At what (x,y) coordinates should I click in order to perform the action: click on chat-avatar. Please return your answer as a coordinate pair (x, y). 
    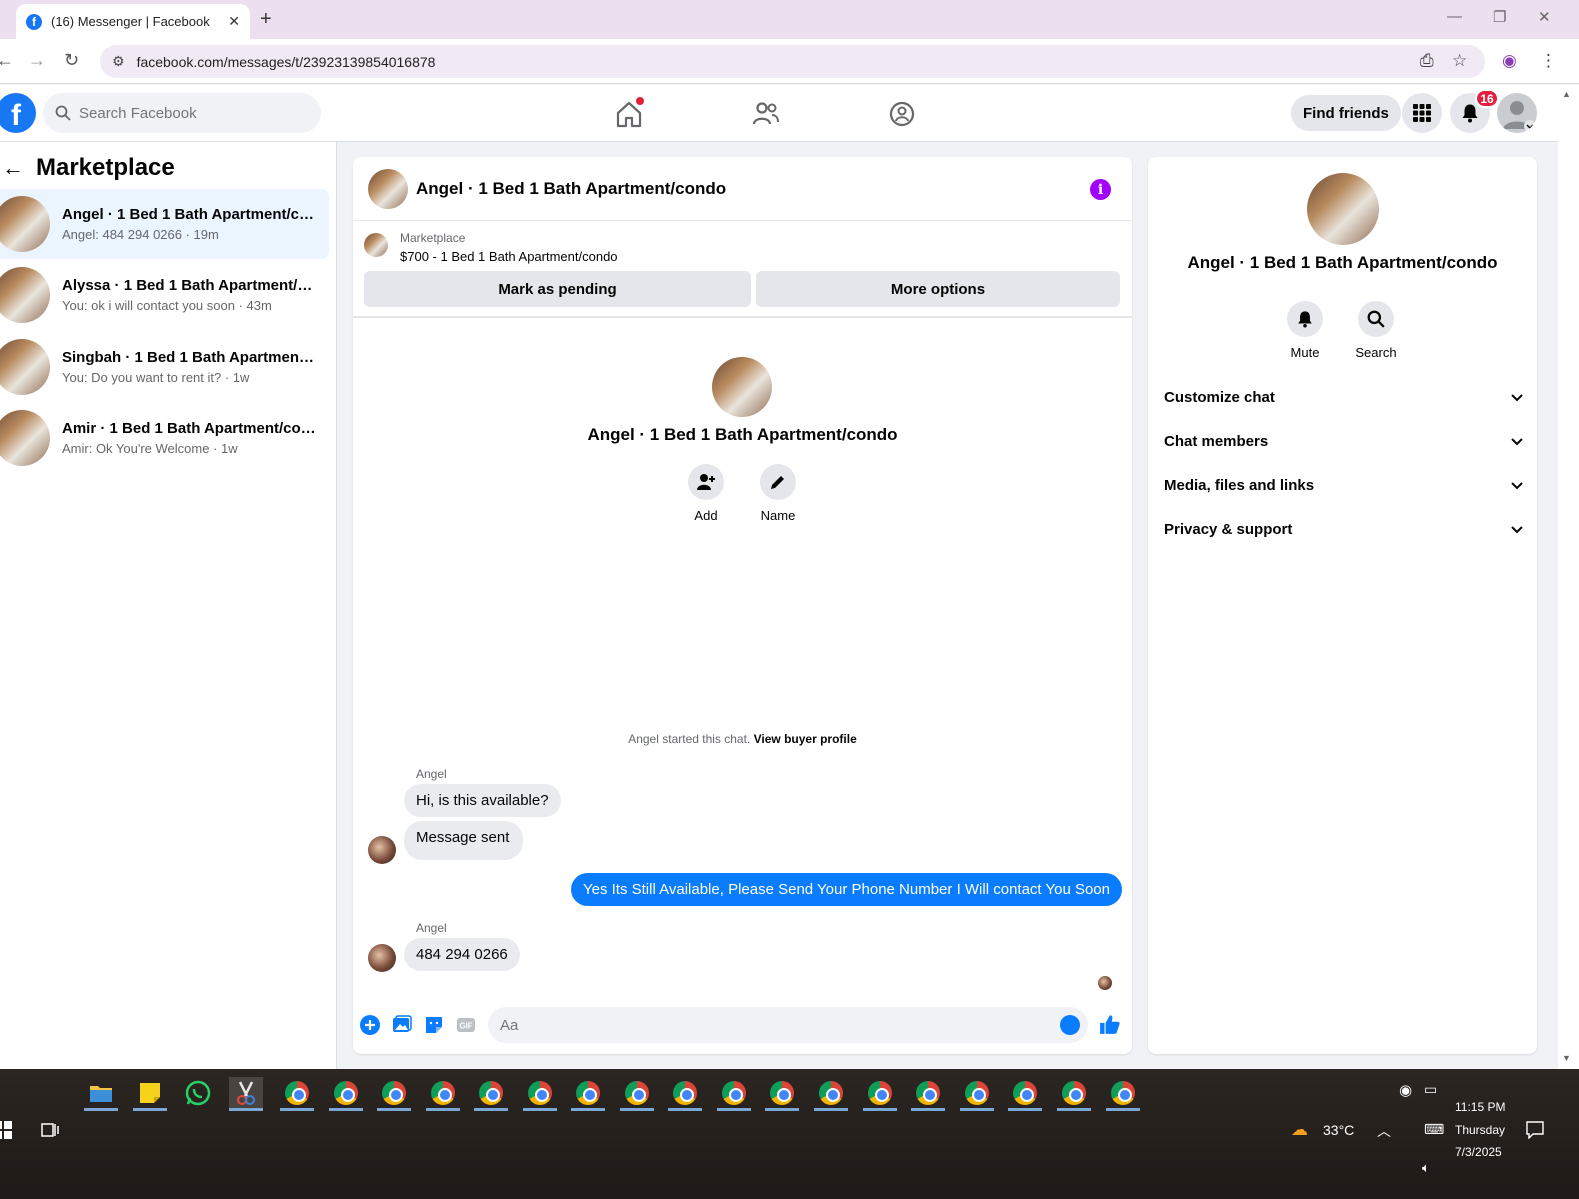
    Looking at the image, I should click on (388, 188).